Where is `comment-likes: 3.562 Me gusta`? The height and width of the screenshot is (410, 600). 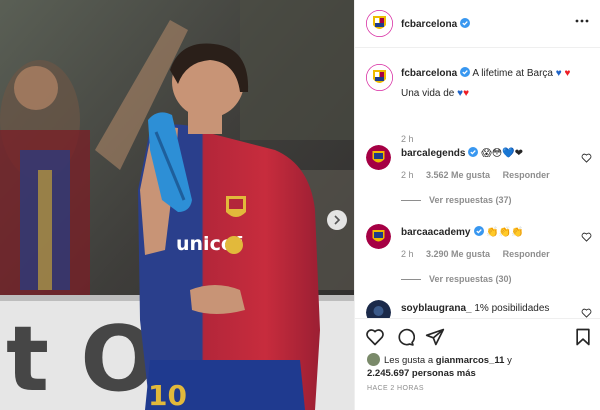
comment-likes: 3.562 Me gusta is located at coordinates (458, 175).